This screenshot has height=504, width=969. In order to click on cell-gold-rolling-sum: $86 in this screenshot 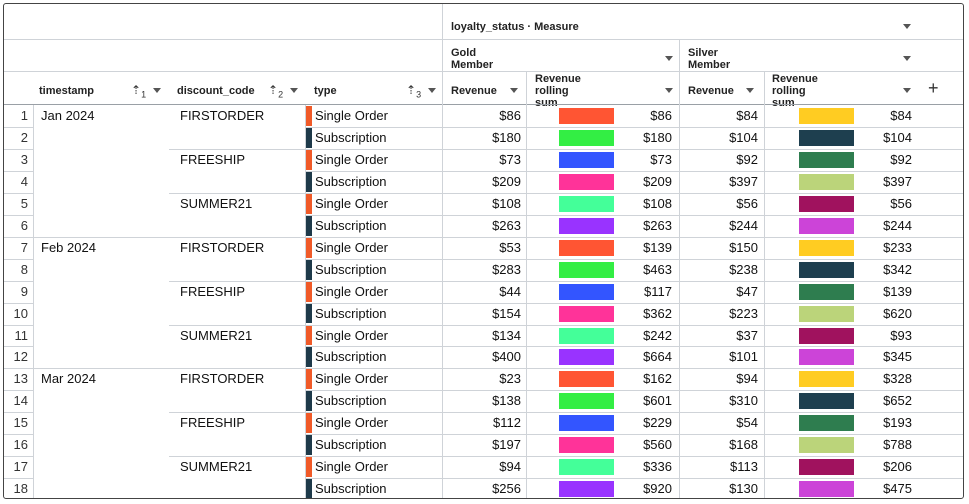, I will do `click(661, 115)`.